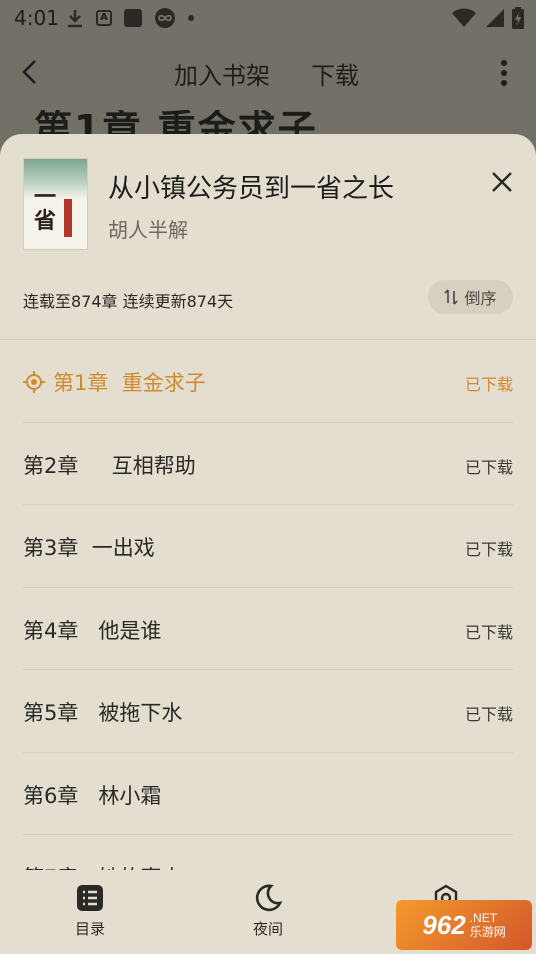  I want to click on status-bar: 4:01 A, so click(268, 18).